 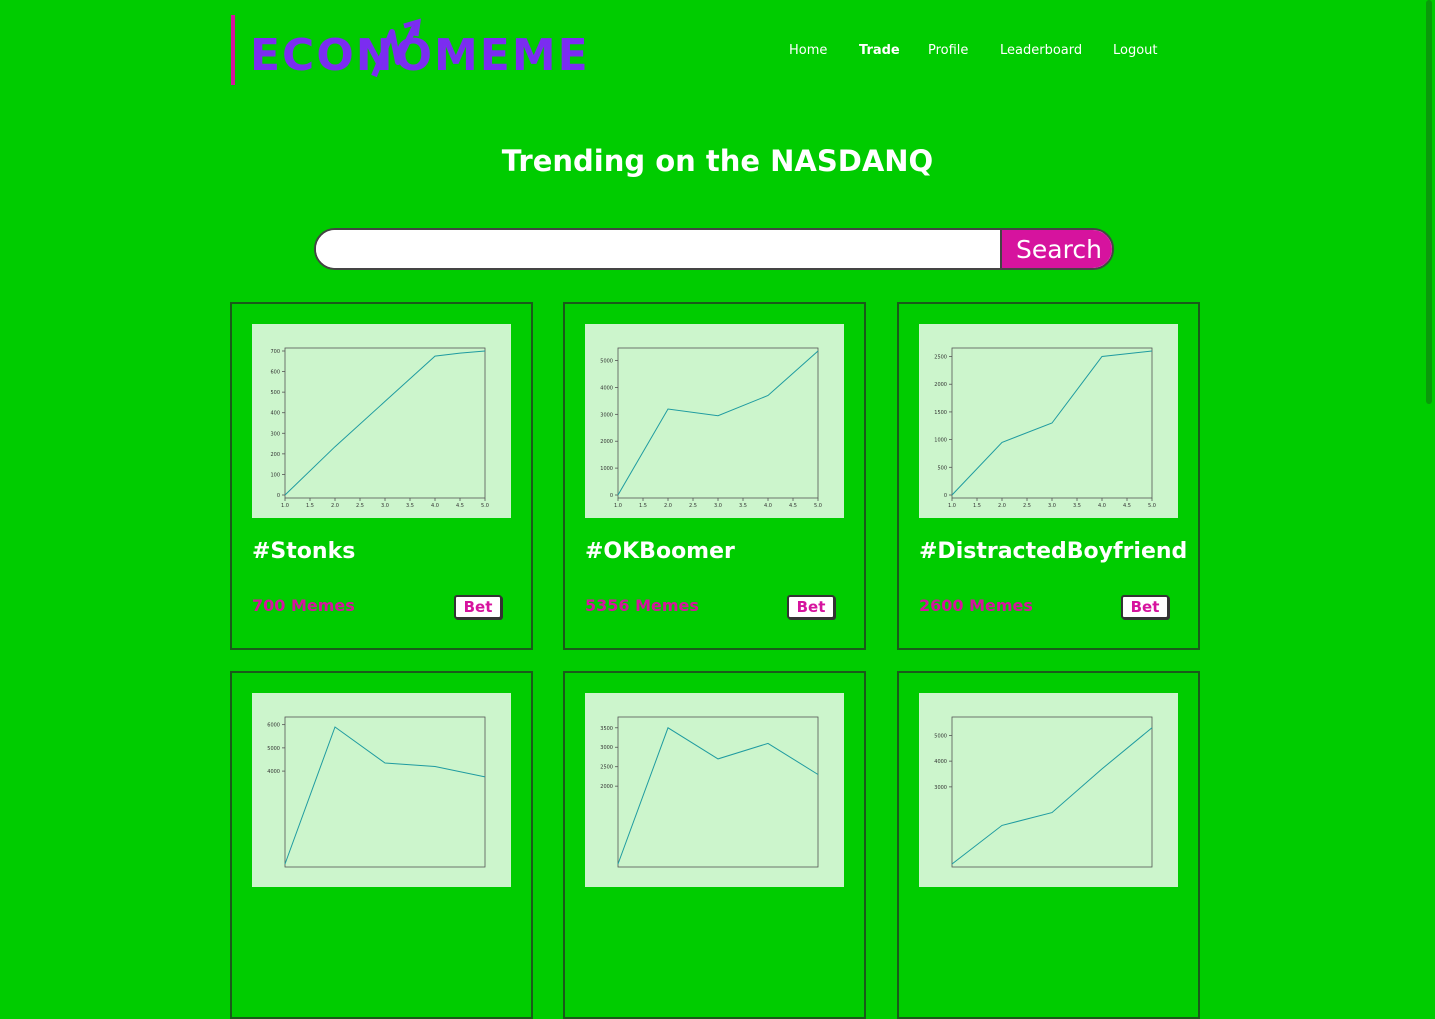 I want to click on search-button: Search, so click(x=1056, y=249).